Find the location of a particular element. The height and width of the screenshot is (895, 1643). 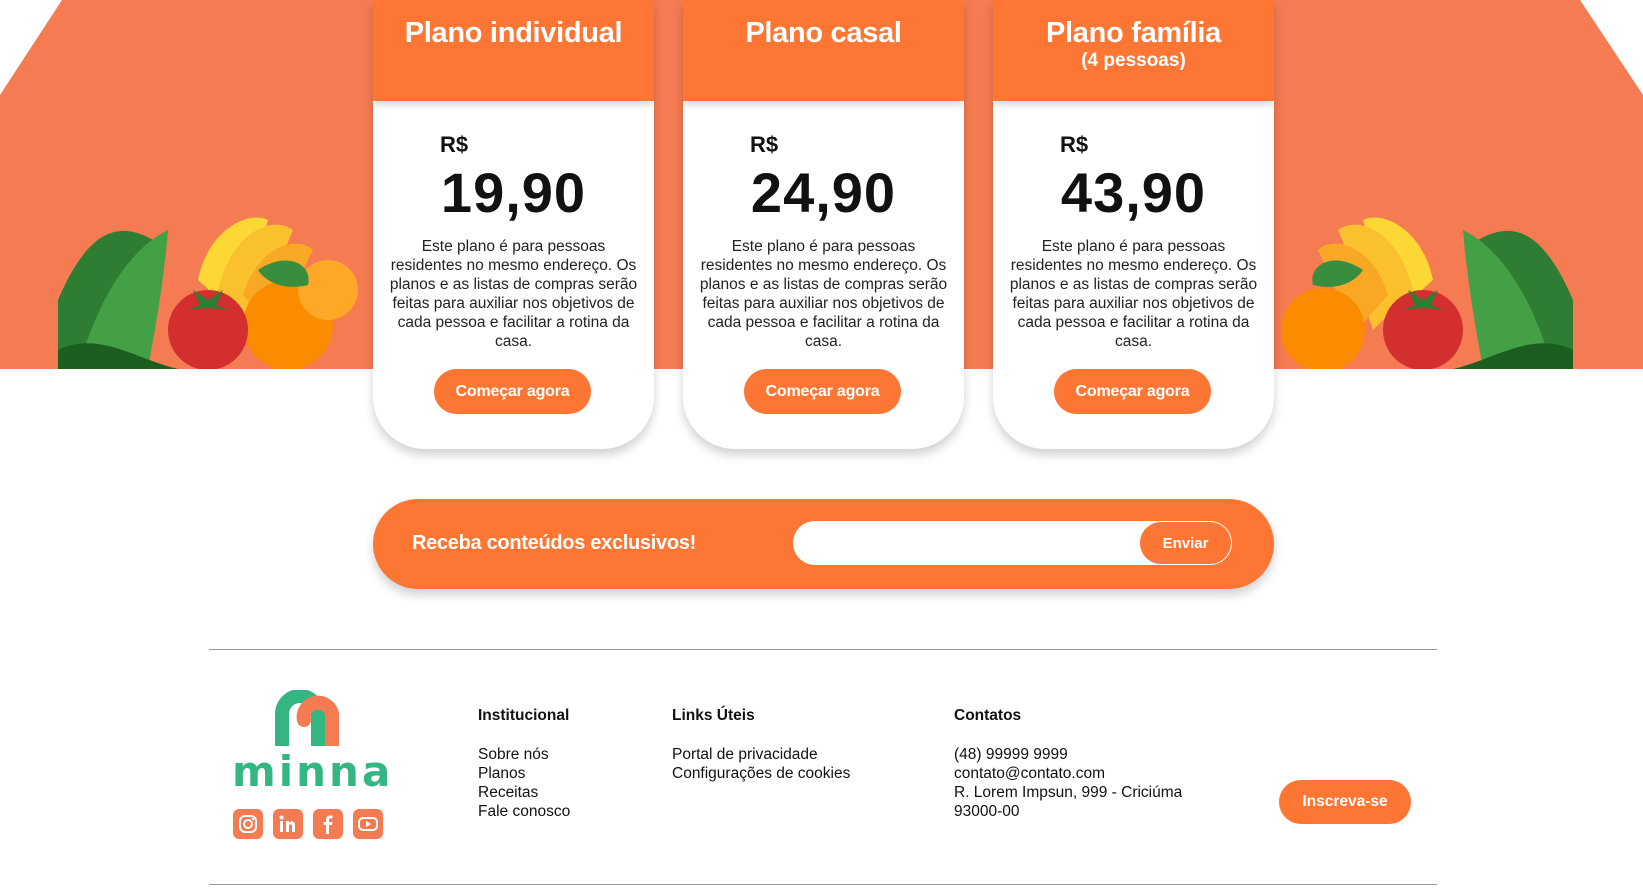

contact-email: contato@contato.com is located at coordinates (1030, 773).